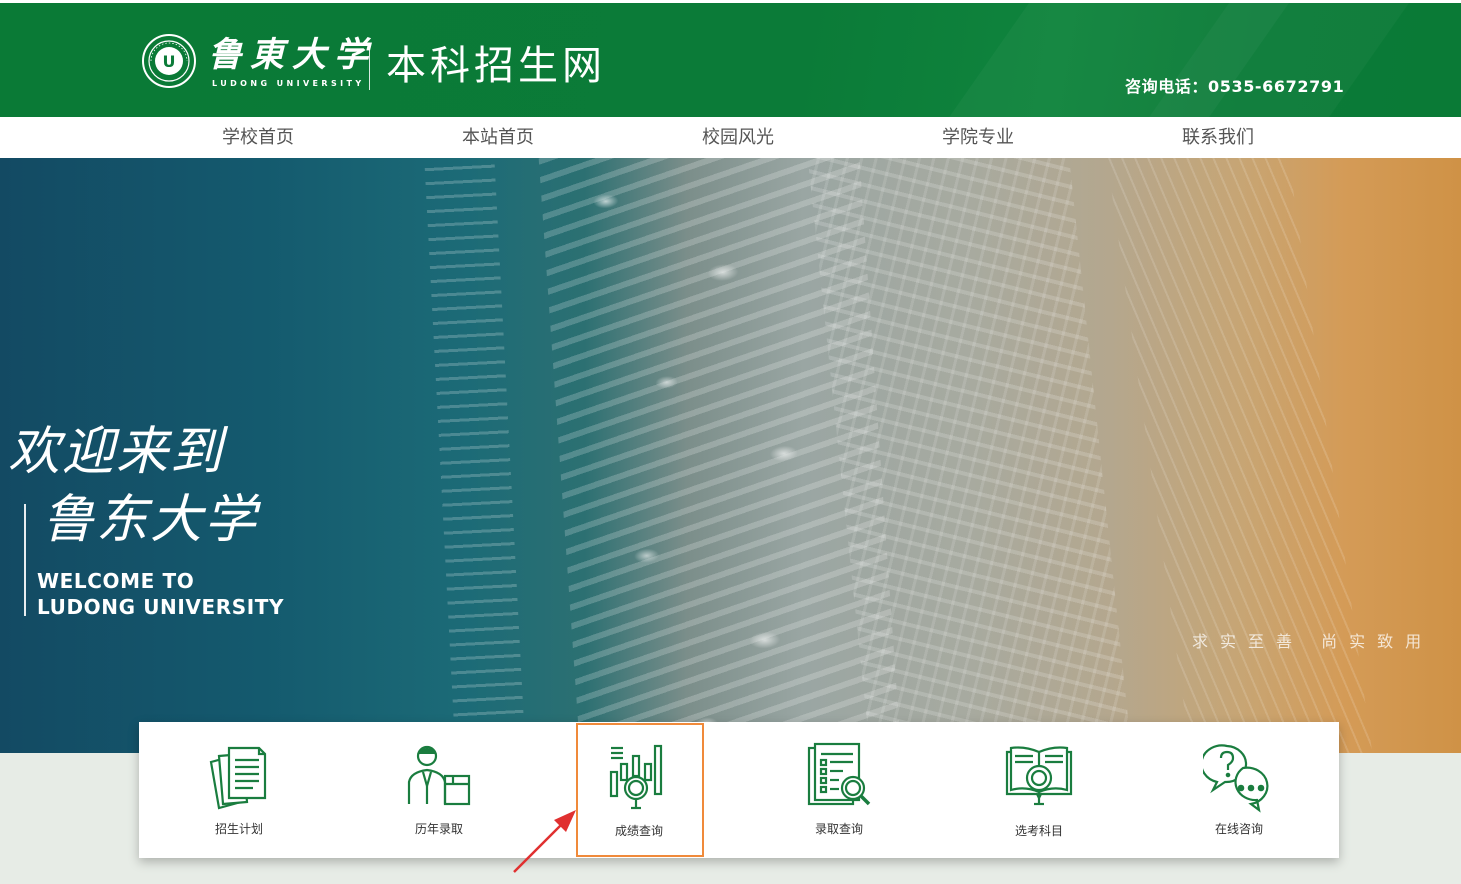  Describe the element at coordinates (978, 137) in the screenshot. I see `nav-item-colleges-majors: 学院专业` at that location.